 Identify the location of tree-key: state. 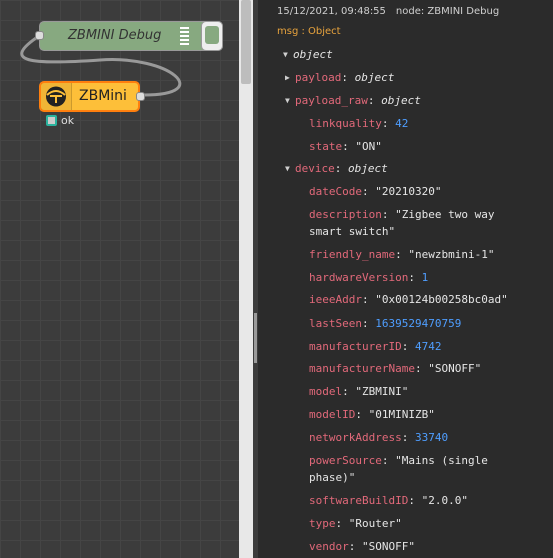
(326, 146).